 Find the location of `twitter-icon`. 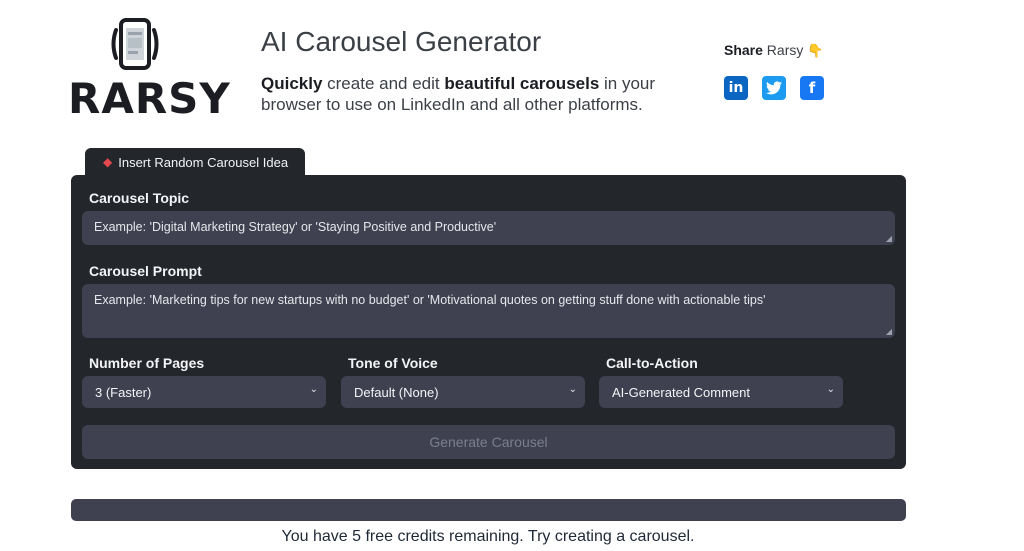

twitter-icon is located at coordinates (774, 88).